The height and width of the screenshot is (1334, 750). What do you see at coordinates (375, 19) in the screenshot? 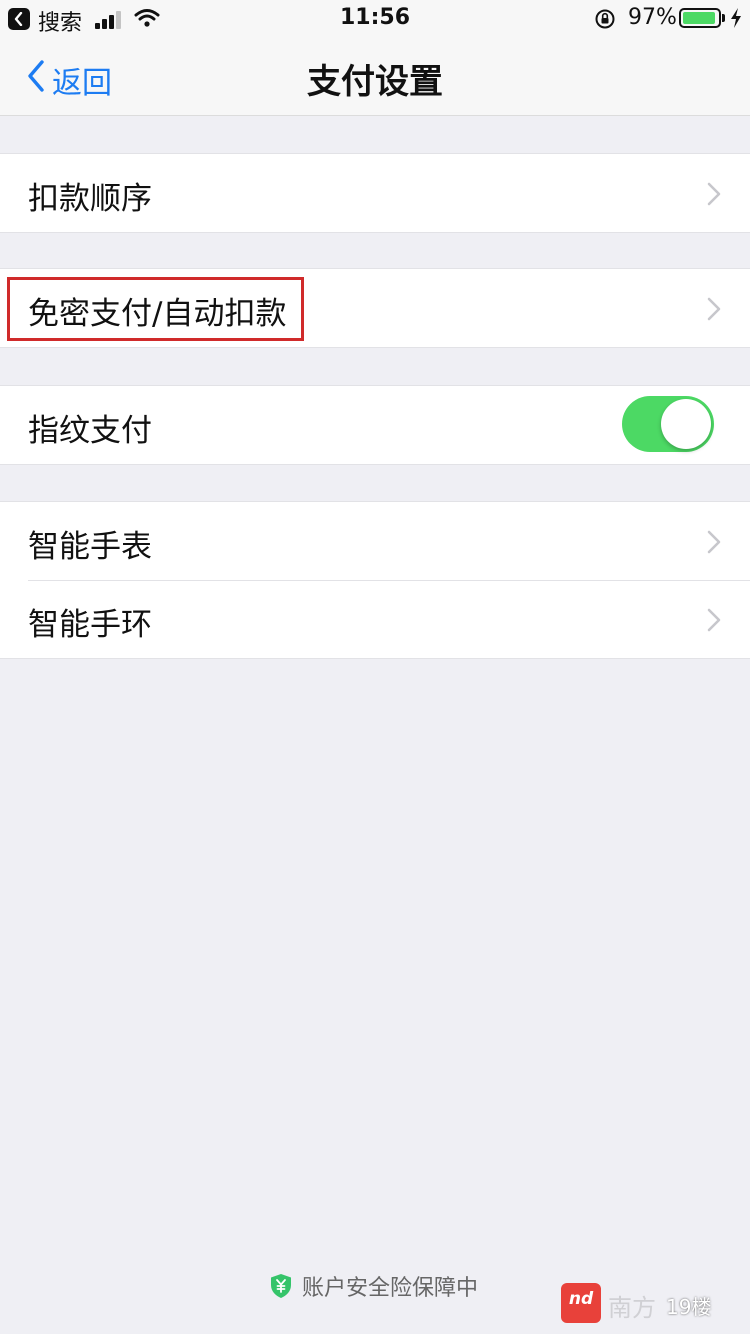
I see `status-bar: 搜索 11:56 97%` at bounding box center [375, 19].